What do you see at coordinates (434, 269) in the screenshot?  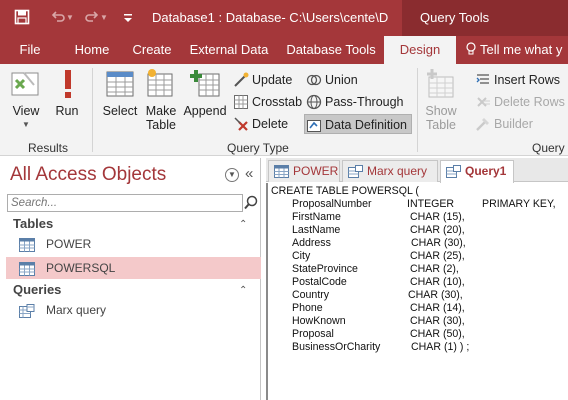 I see `sql-field-type: CHAR (2),` at bounding box center [434, 269].